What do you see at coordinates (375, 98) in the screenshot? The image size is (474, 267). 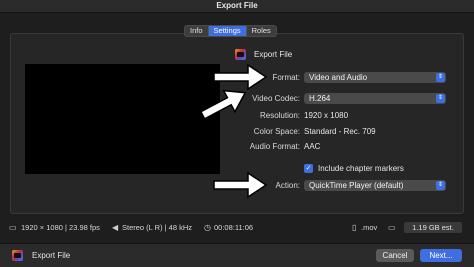 I see `video-codec-select: H.264 ⇕` at bounding box center [375, 98].